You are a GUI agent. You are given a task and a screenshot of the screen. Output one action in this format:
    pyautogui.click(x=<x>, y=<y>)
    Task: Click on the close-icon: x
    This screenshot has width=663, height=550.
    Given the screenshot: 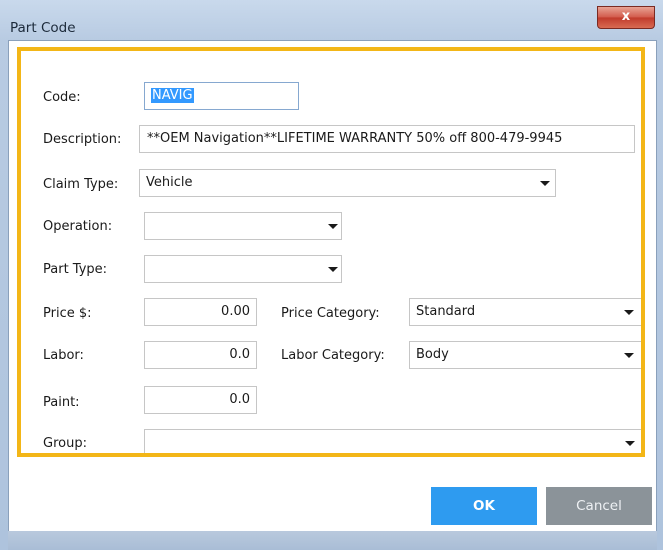 What is the action you would take?
    pyautogui.click(x=626, y=16)
    